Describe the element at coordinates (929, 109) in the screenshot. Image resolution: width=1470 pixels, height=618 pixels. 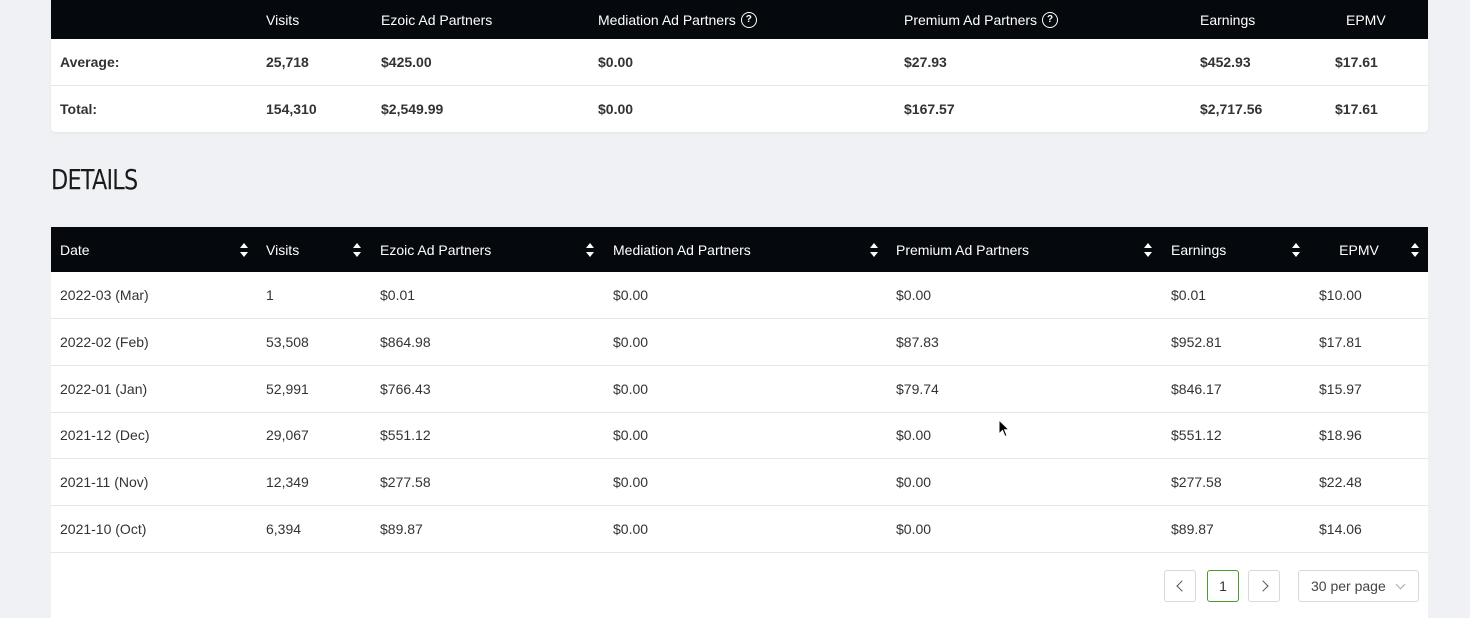
I see `total-premium: $167.57` at that location.